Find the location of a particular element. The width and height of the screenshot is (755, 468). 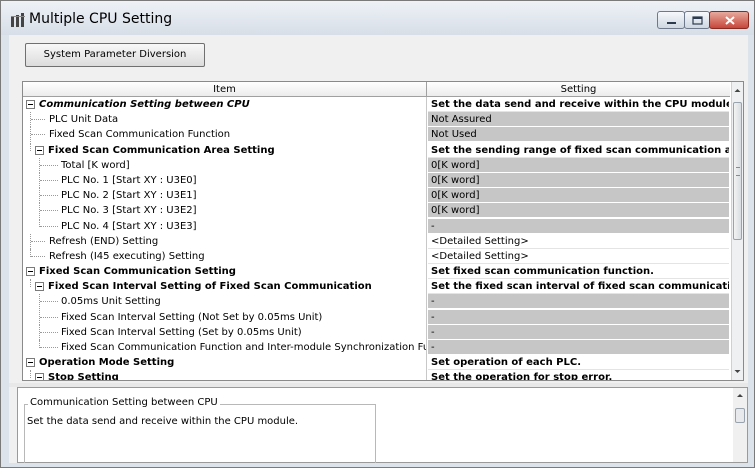

scroll-up-button is located at coordinates (737, 90).